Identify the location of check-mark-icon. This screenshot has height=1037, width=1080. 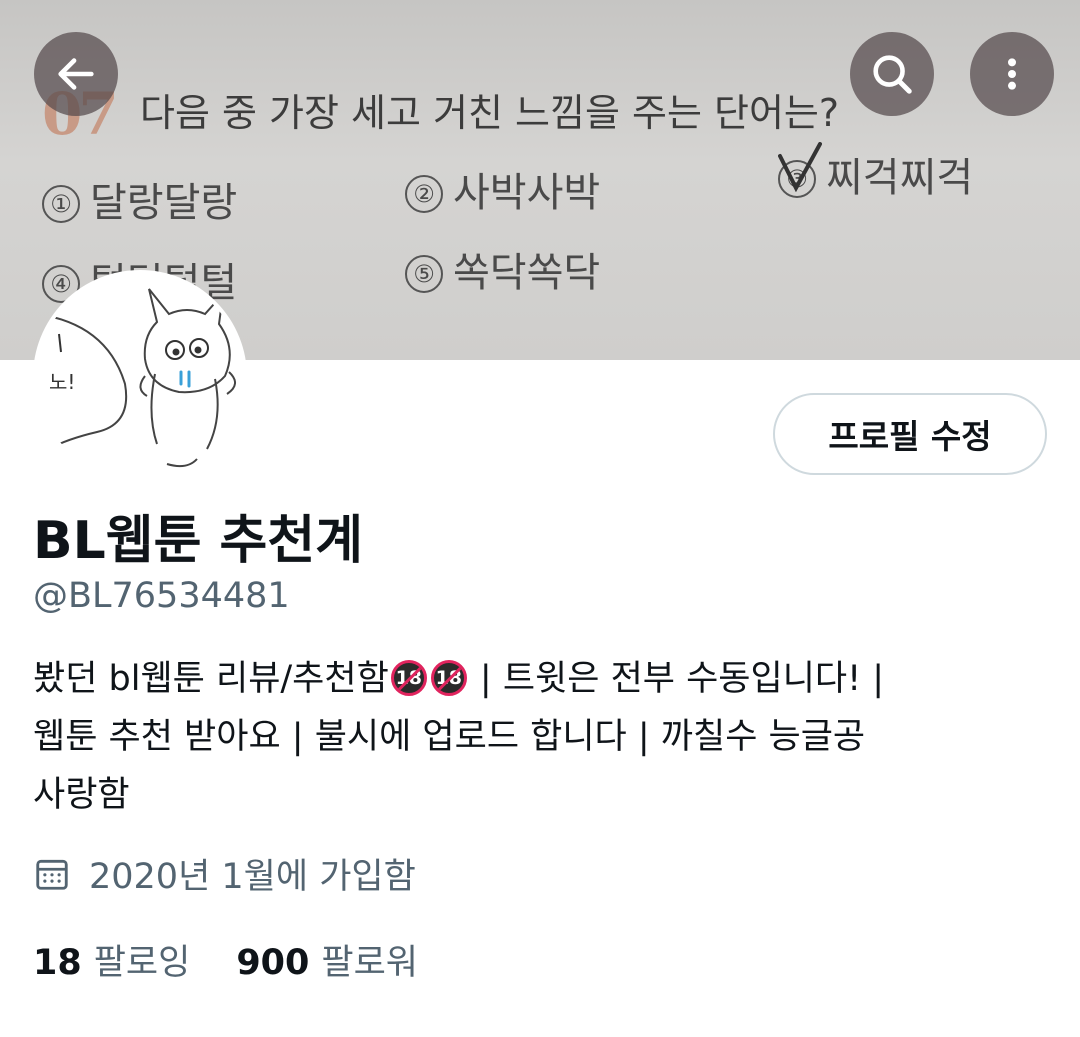
(800, 167).